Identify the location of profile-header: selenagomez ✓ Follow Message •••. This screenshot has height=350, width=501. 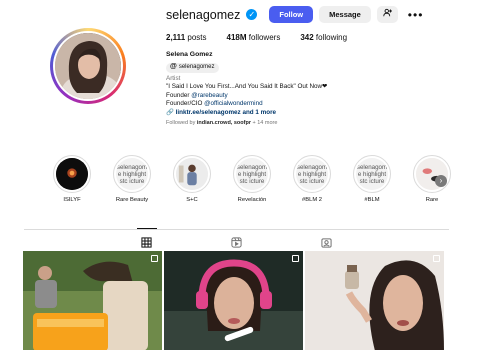
(296, 14).